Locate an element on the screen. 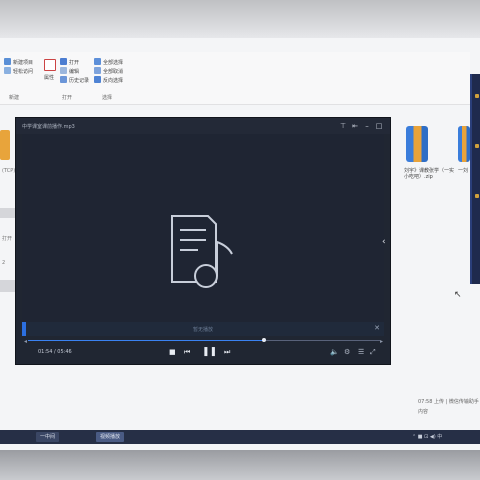 The image size is (480, 480). monitor-bezel-bottom is located at coordinates (240, 465).